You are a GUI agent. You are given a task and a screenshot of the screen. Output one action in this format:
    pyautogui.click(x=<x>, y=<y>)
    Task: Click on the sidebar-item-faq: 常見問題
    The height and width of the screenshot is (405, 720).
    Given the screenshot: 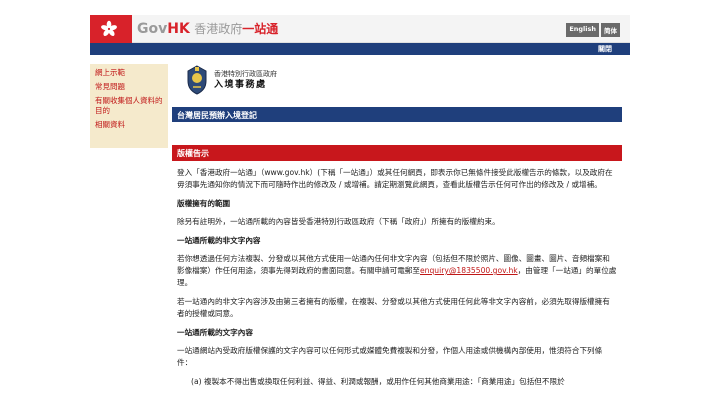 What is the action you would take?
    pyautogui.click(x=129, y=87)
    